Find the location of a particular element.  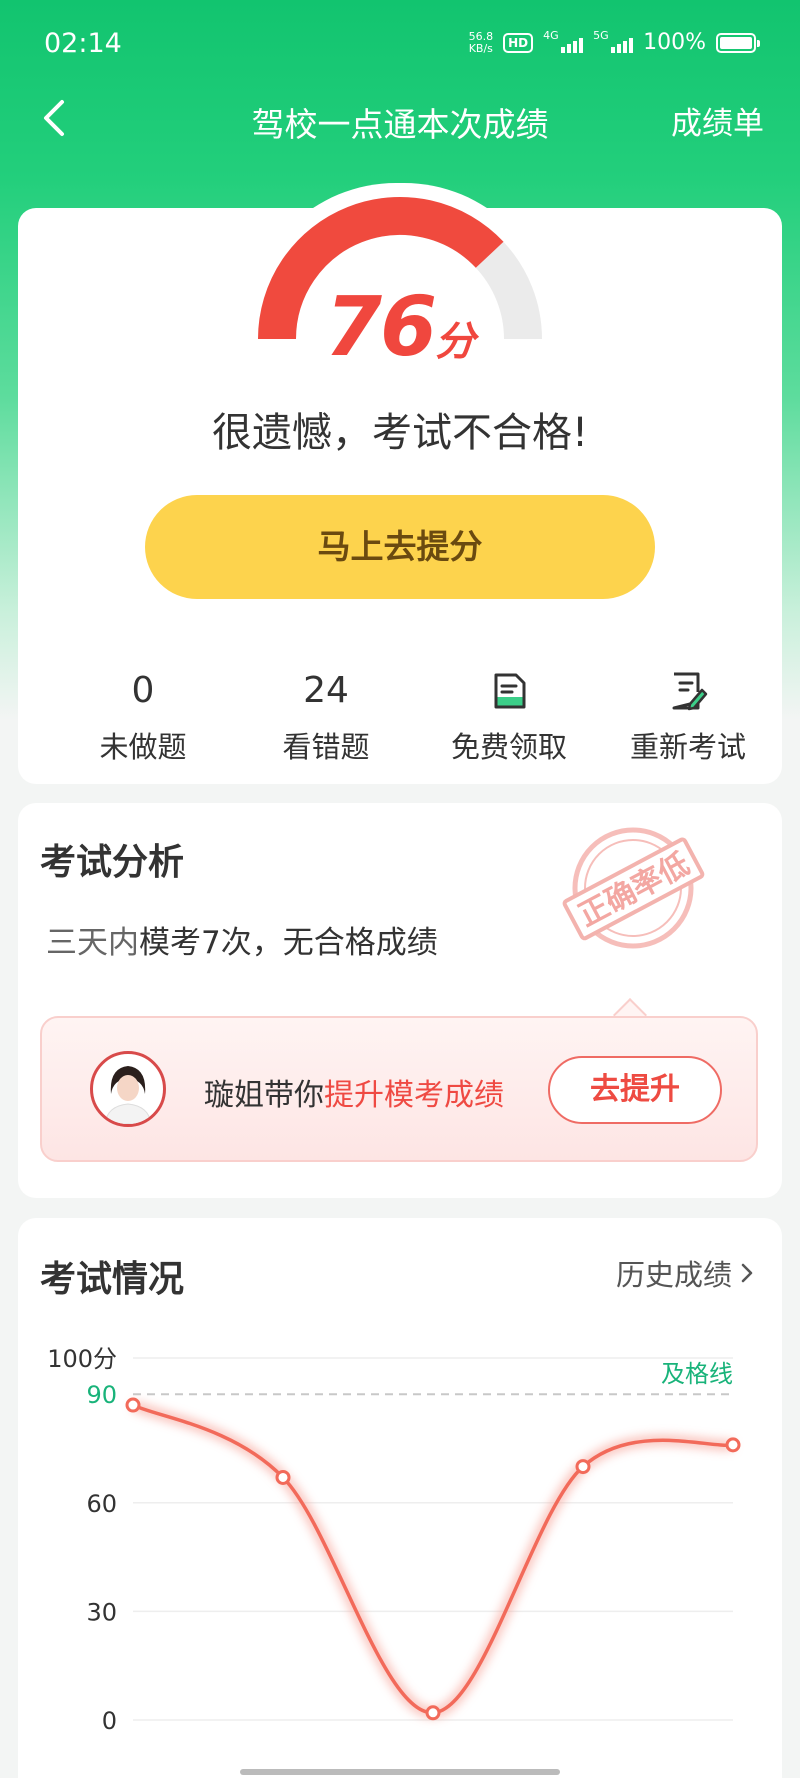

document-icon is located at coordinates (509, 691).